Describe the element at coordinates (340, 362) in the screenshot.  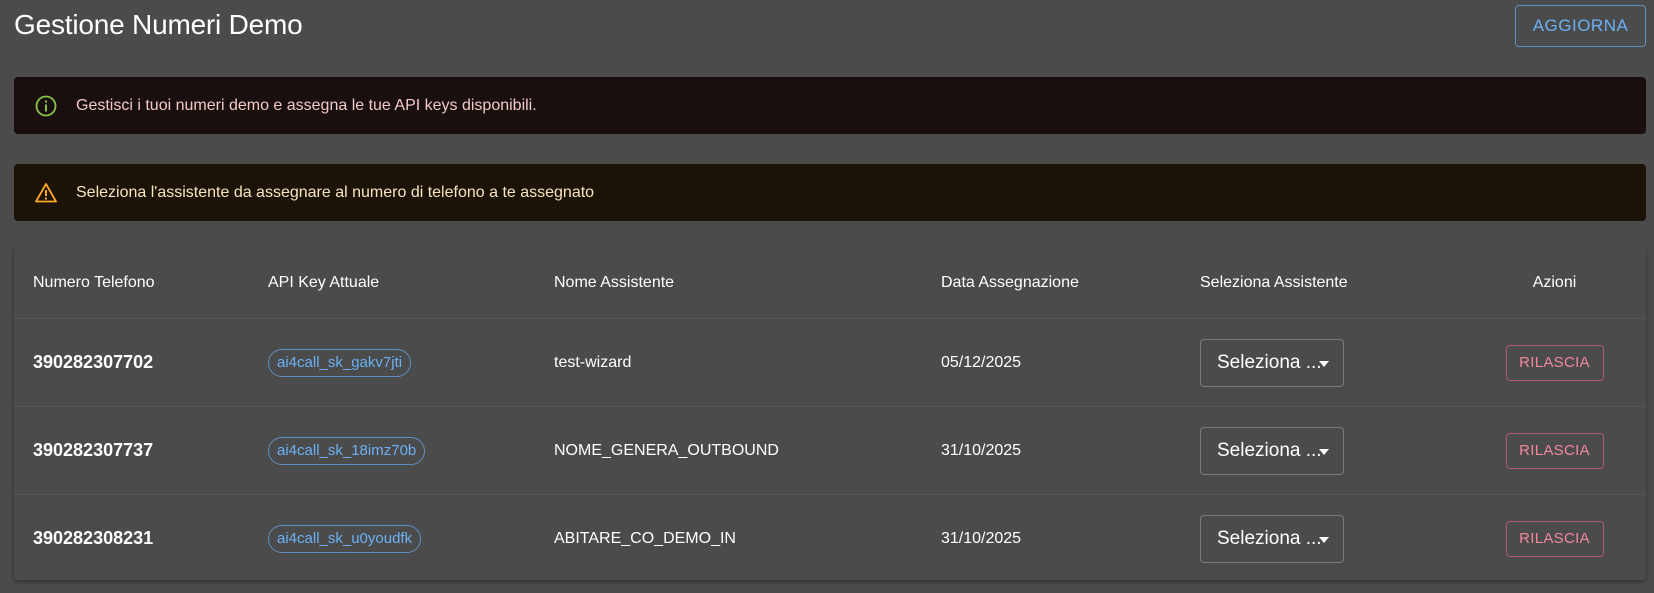
I see `api-key-chip: ai4call_sk_gakv7jti` at that location.